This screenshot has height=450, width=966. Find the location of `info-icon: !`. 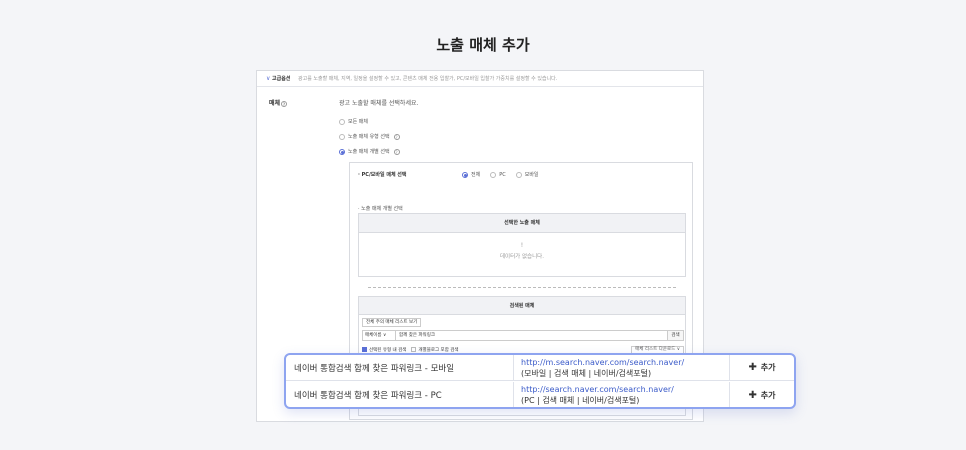

info-icon: ! is located at coordinates (522, 245).